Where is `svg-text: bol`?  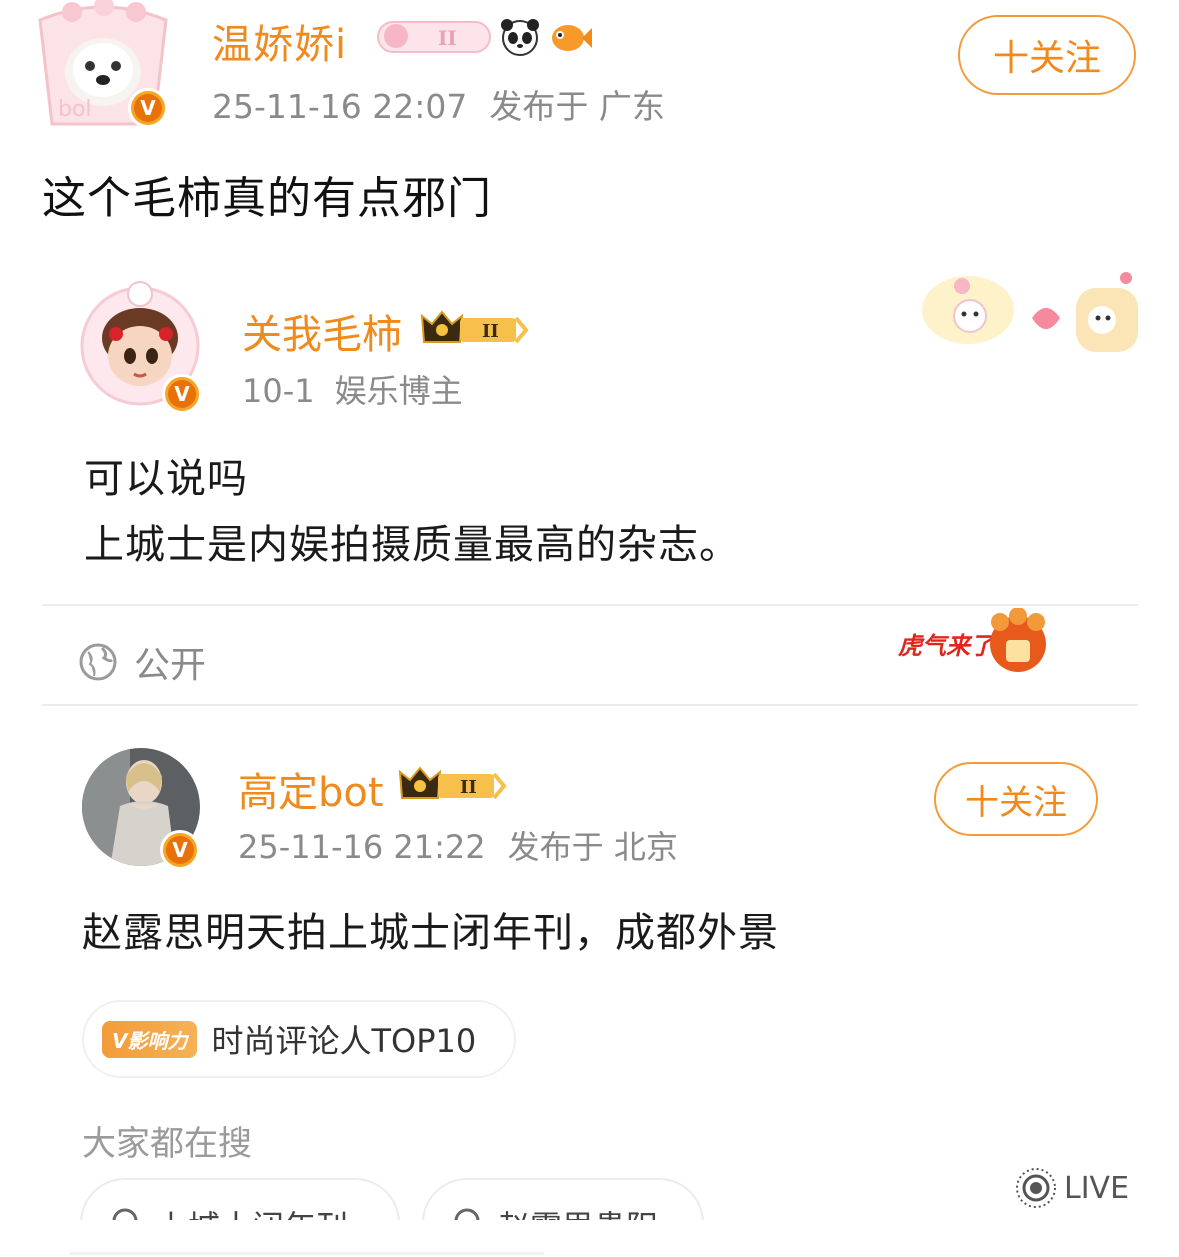 svg-text: bol is located at coordinates (75, 109).